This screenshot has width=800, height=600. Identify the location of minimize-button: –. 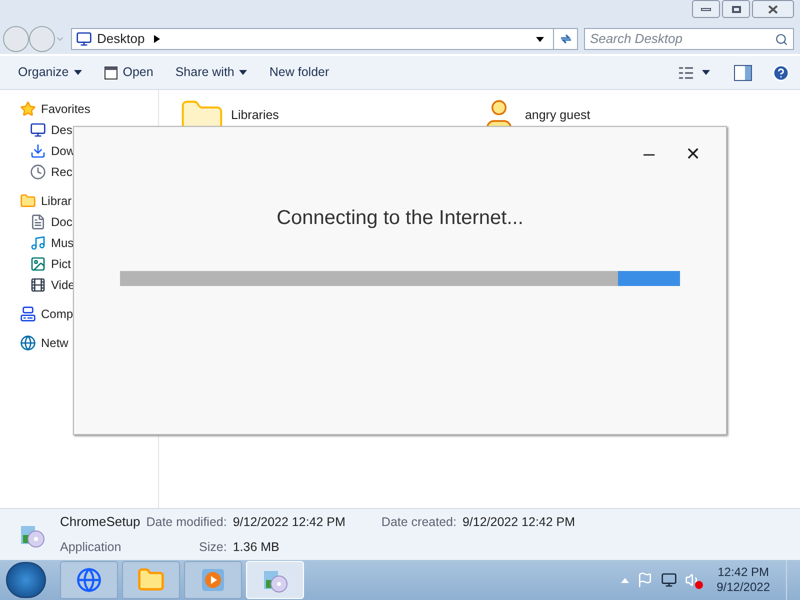
(649, 154).